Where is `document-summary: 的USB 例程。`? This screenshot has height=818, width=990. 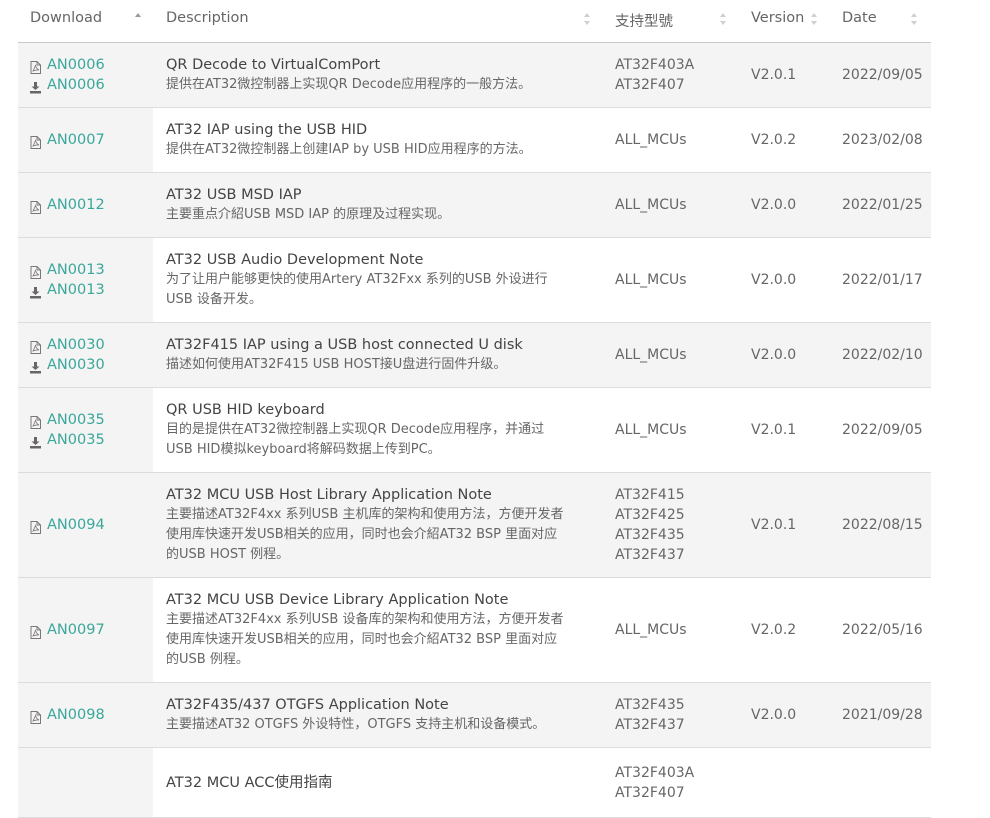 document-summary: 的USB 例程。 is located at coordinates (207, 659).